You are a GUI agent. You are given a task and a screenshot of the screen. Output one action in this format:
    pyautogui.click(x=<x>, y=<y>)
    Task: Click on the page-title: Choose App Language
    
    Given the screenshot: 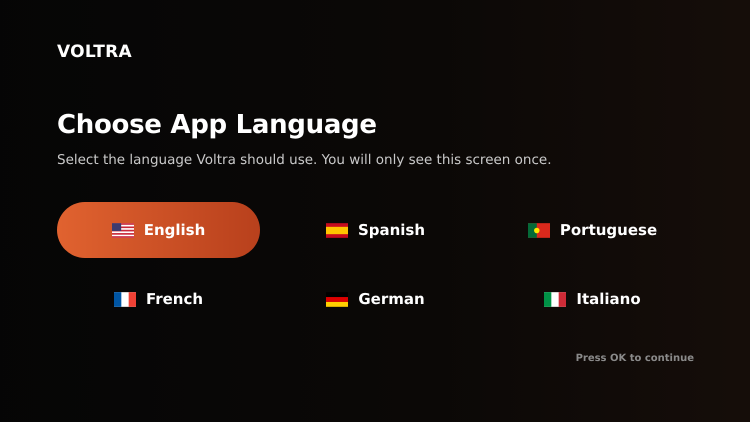 What is the action you would take?
    pyautogui.click(x=217, y=125)
    